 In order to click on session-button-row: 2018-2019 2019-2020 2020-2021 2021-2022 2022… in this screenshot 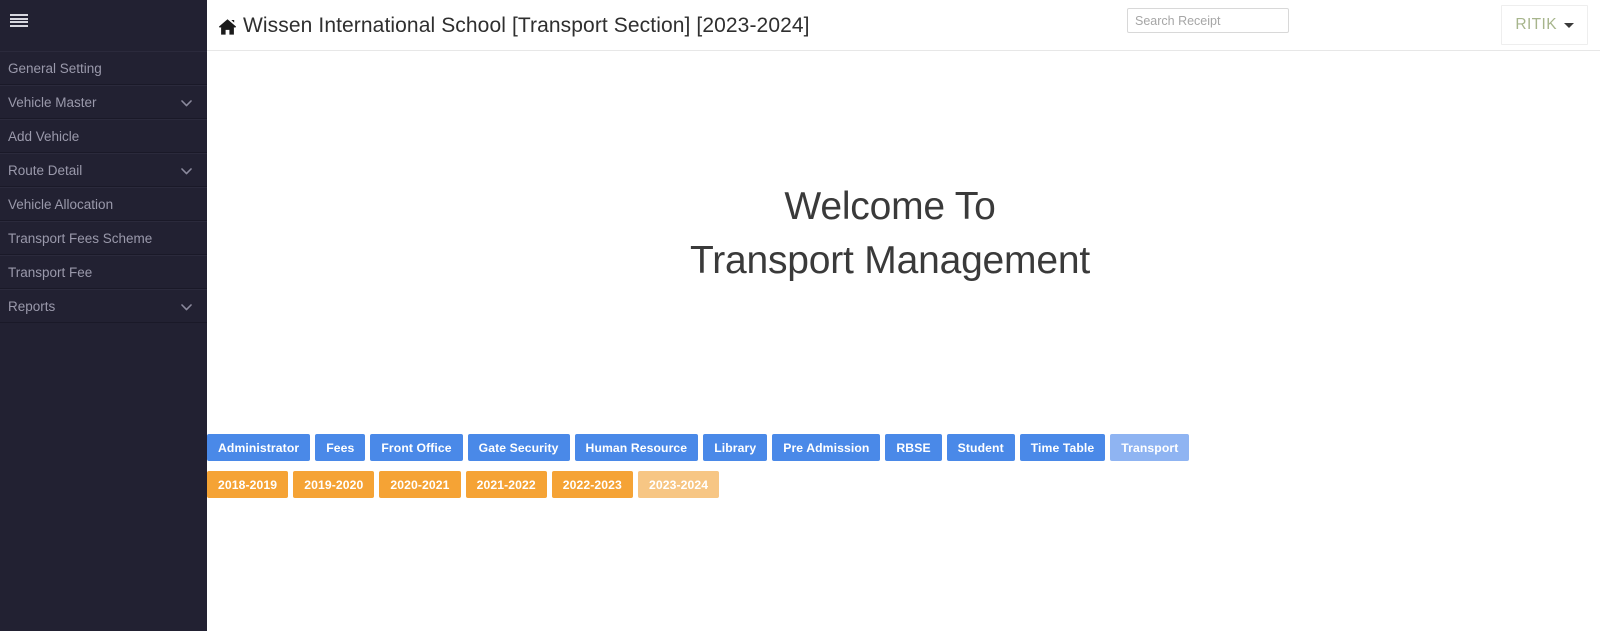, I will do `click(465, 484)`.